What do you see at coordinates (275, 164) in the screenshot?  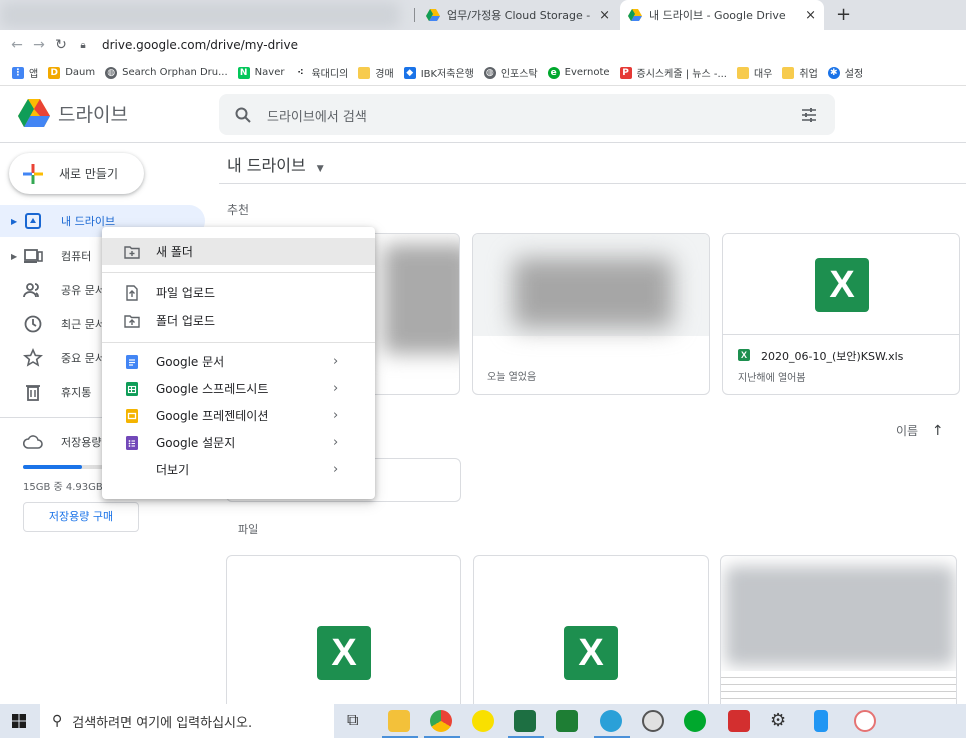 I see `breadcrumb: 내 드라이브 ▼` at bounding box center [275, 164].